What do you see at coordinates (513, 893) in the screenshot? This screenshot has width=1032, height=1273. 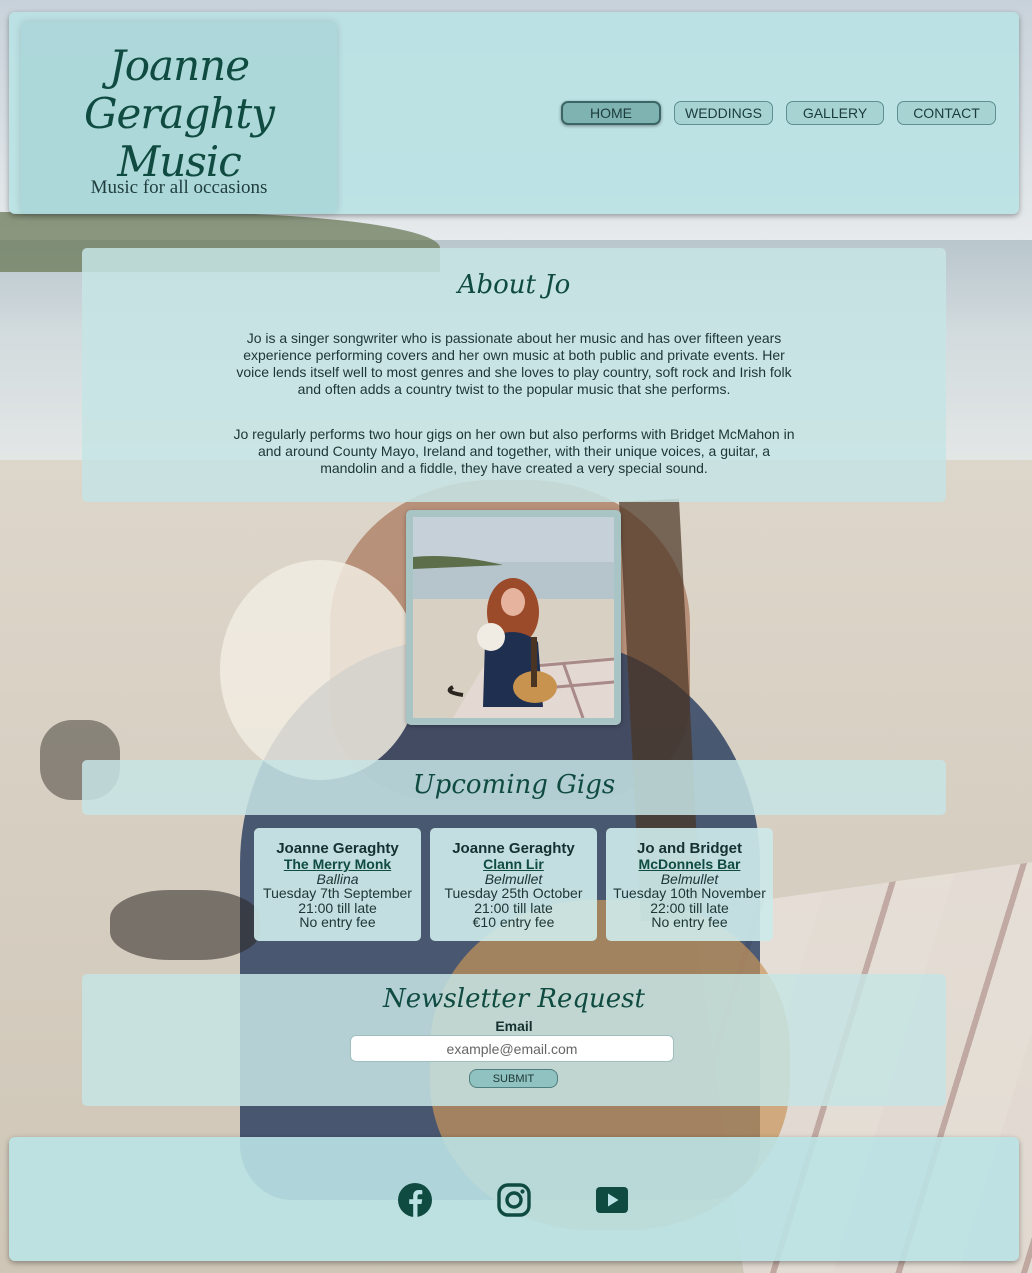 I see `gig-date: Tuesday 25th October` at bounding box center [513, 893].